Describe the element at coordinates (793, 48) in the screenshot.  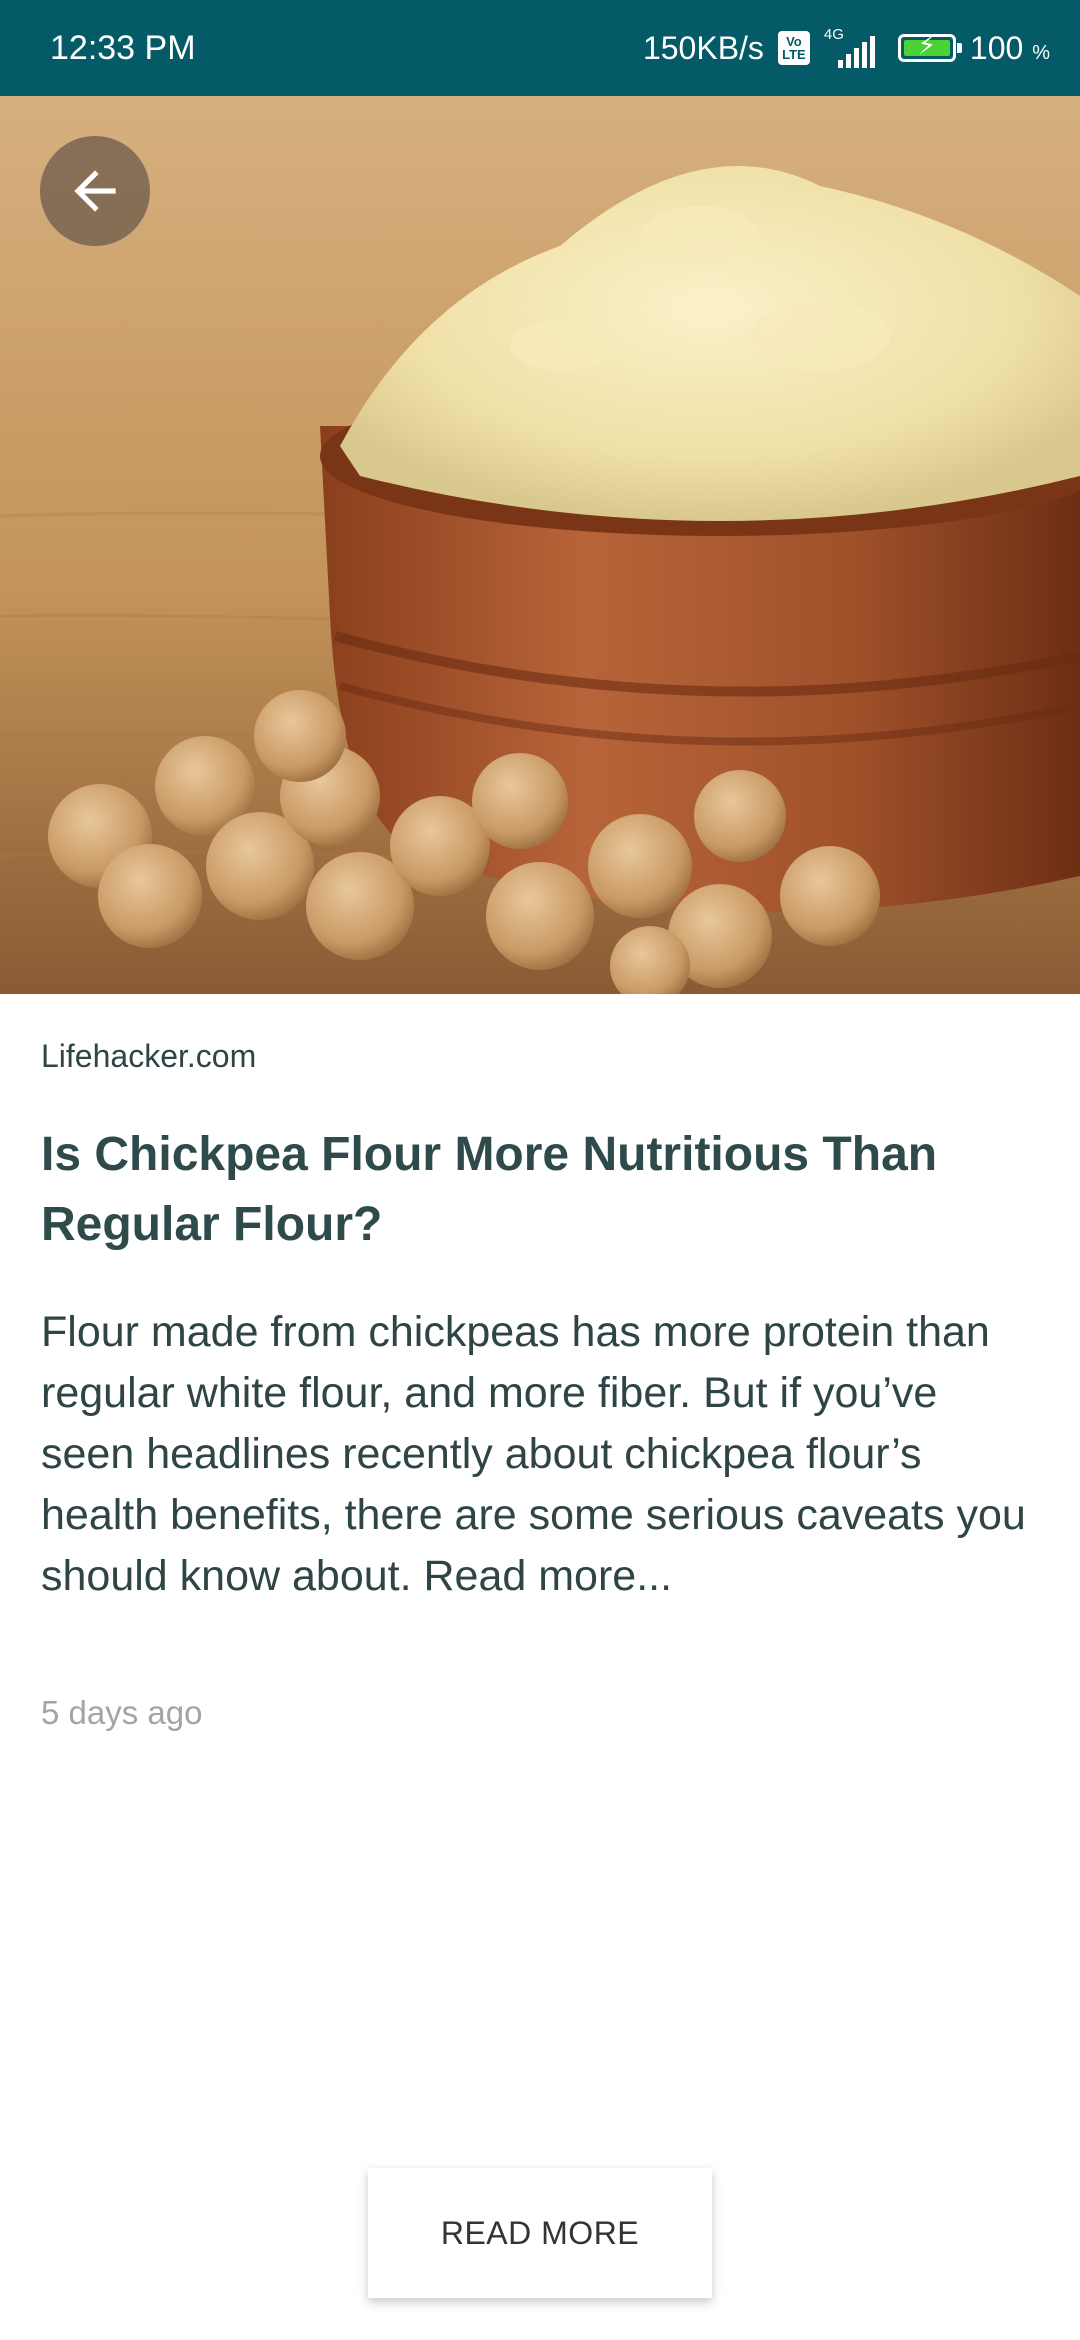
I see `volte-icon: Vo LTE` at that location.